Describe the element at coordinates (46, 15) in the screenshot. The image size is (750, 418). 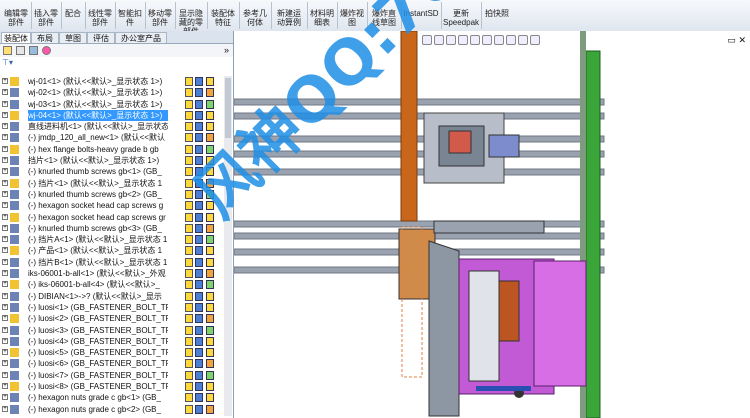
I see `ribbon-button-1: 插入零 部件` at that location.